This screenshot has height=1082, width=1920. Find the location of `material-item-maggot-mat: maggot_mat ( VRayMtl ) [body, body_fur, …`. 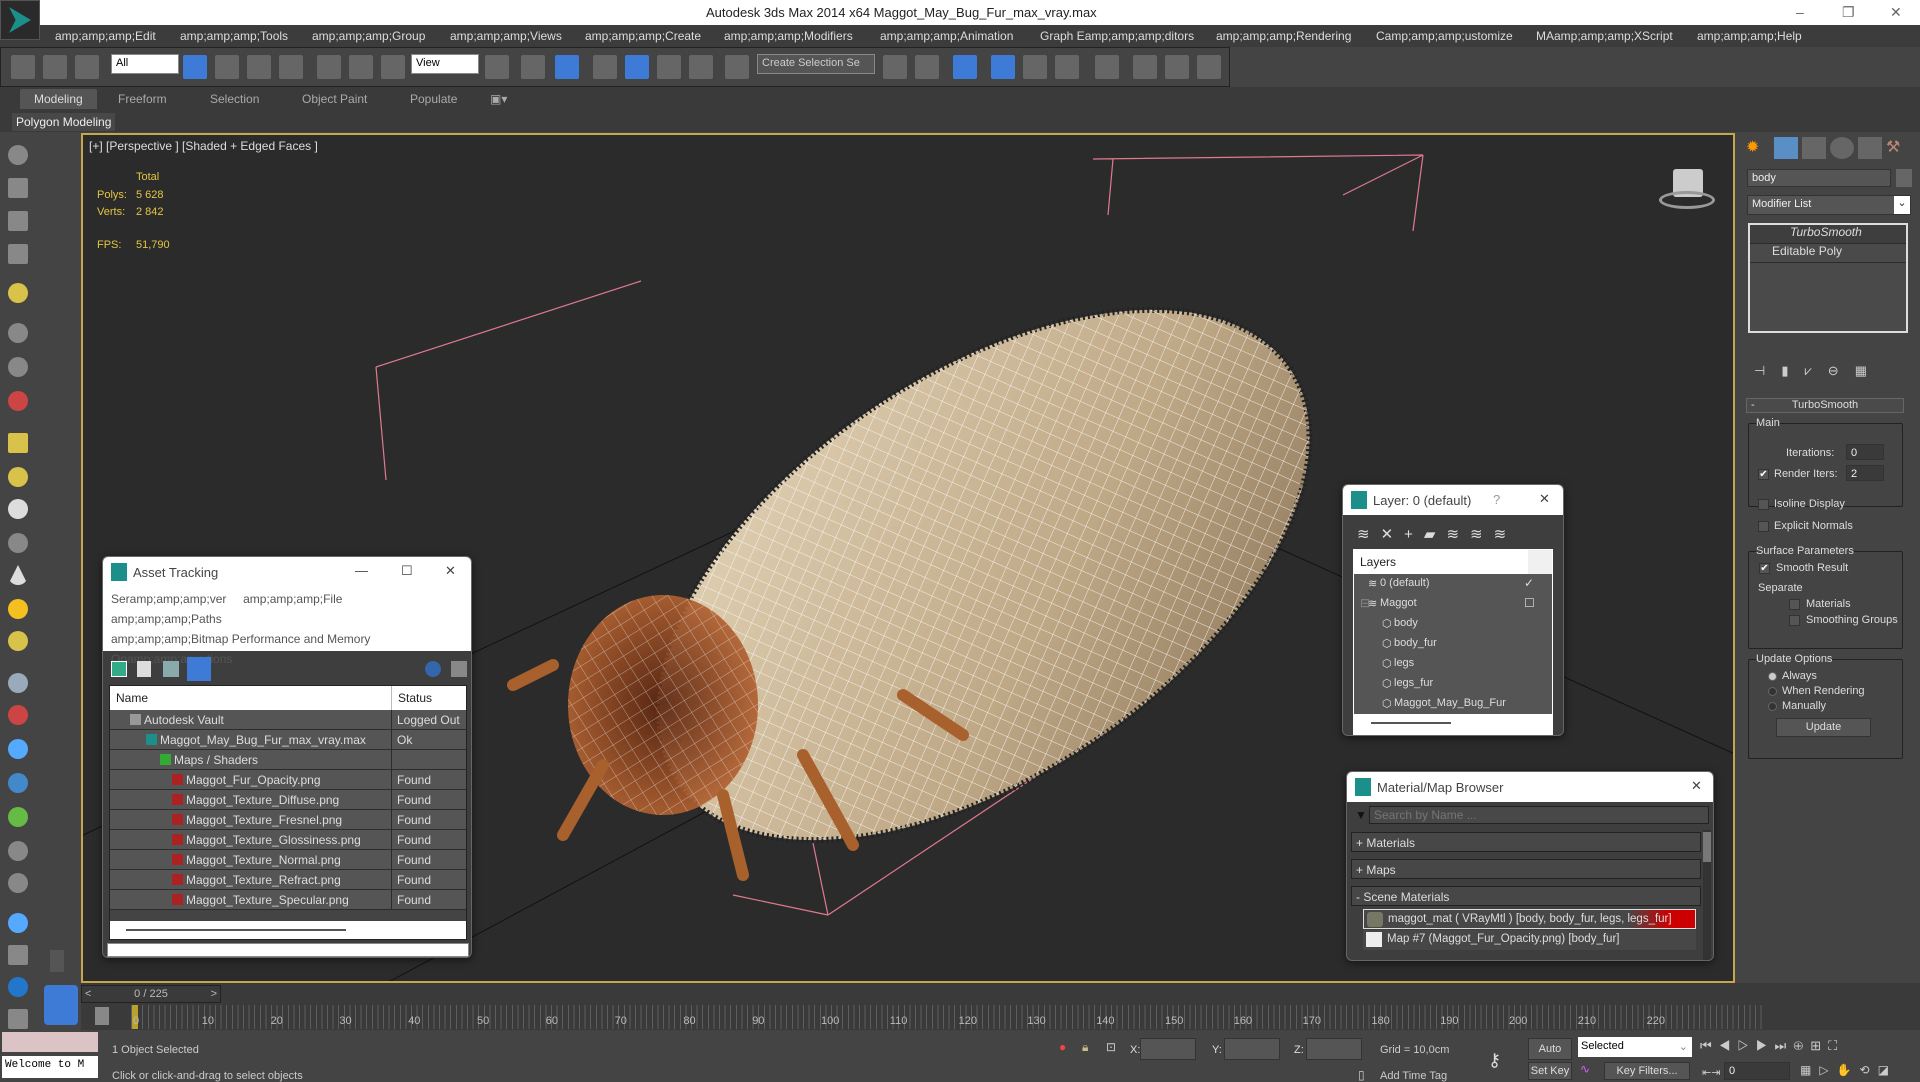

material-item-maggot-mat: maggot_mat ( VRayMtl ) [body, body_fur, … is located at coordinates (1529, 919).